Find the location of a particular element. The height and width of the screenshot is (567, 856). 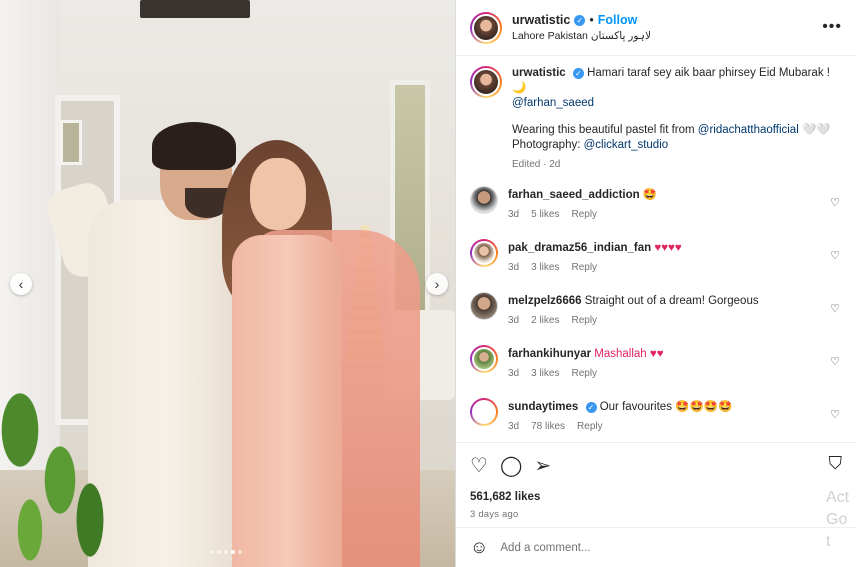

posted-time: 3 days ago is located at coordinates (656, 514).